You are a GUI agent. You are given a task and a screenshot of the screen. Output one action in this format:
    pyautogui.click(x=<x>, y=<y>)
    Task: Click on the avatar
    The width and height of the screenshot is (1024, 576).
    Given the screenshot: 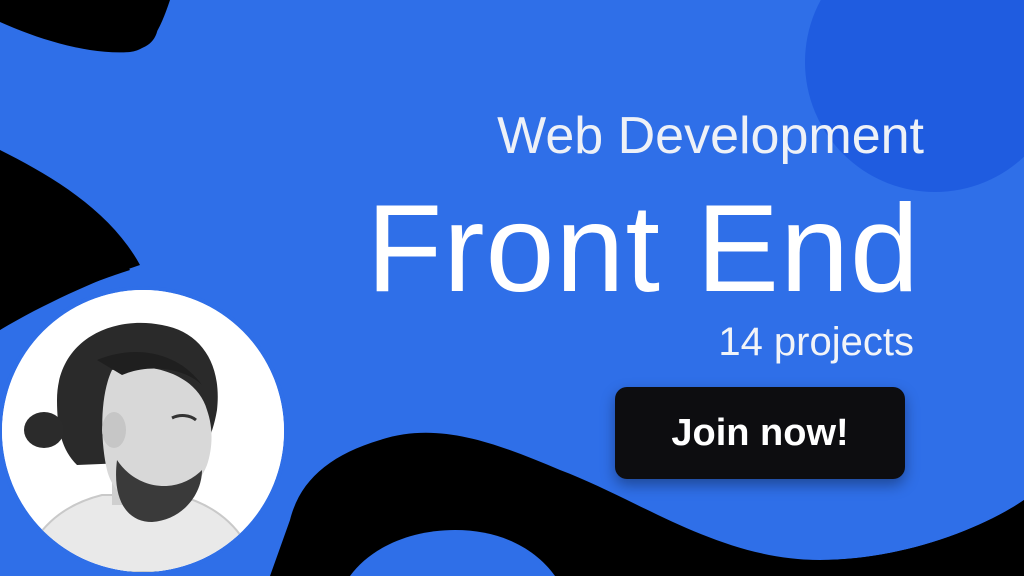 What is the action you would take?
    pyautogui.click(x=143, y=431)
    